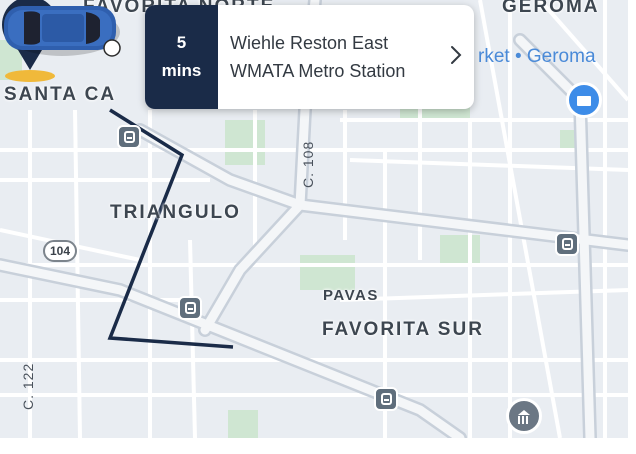  I want to click on destination-line-2: WMATA Metro Station, so click(318, 71).